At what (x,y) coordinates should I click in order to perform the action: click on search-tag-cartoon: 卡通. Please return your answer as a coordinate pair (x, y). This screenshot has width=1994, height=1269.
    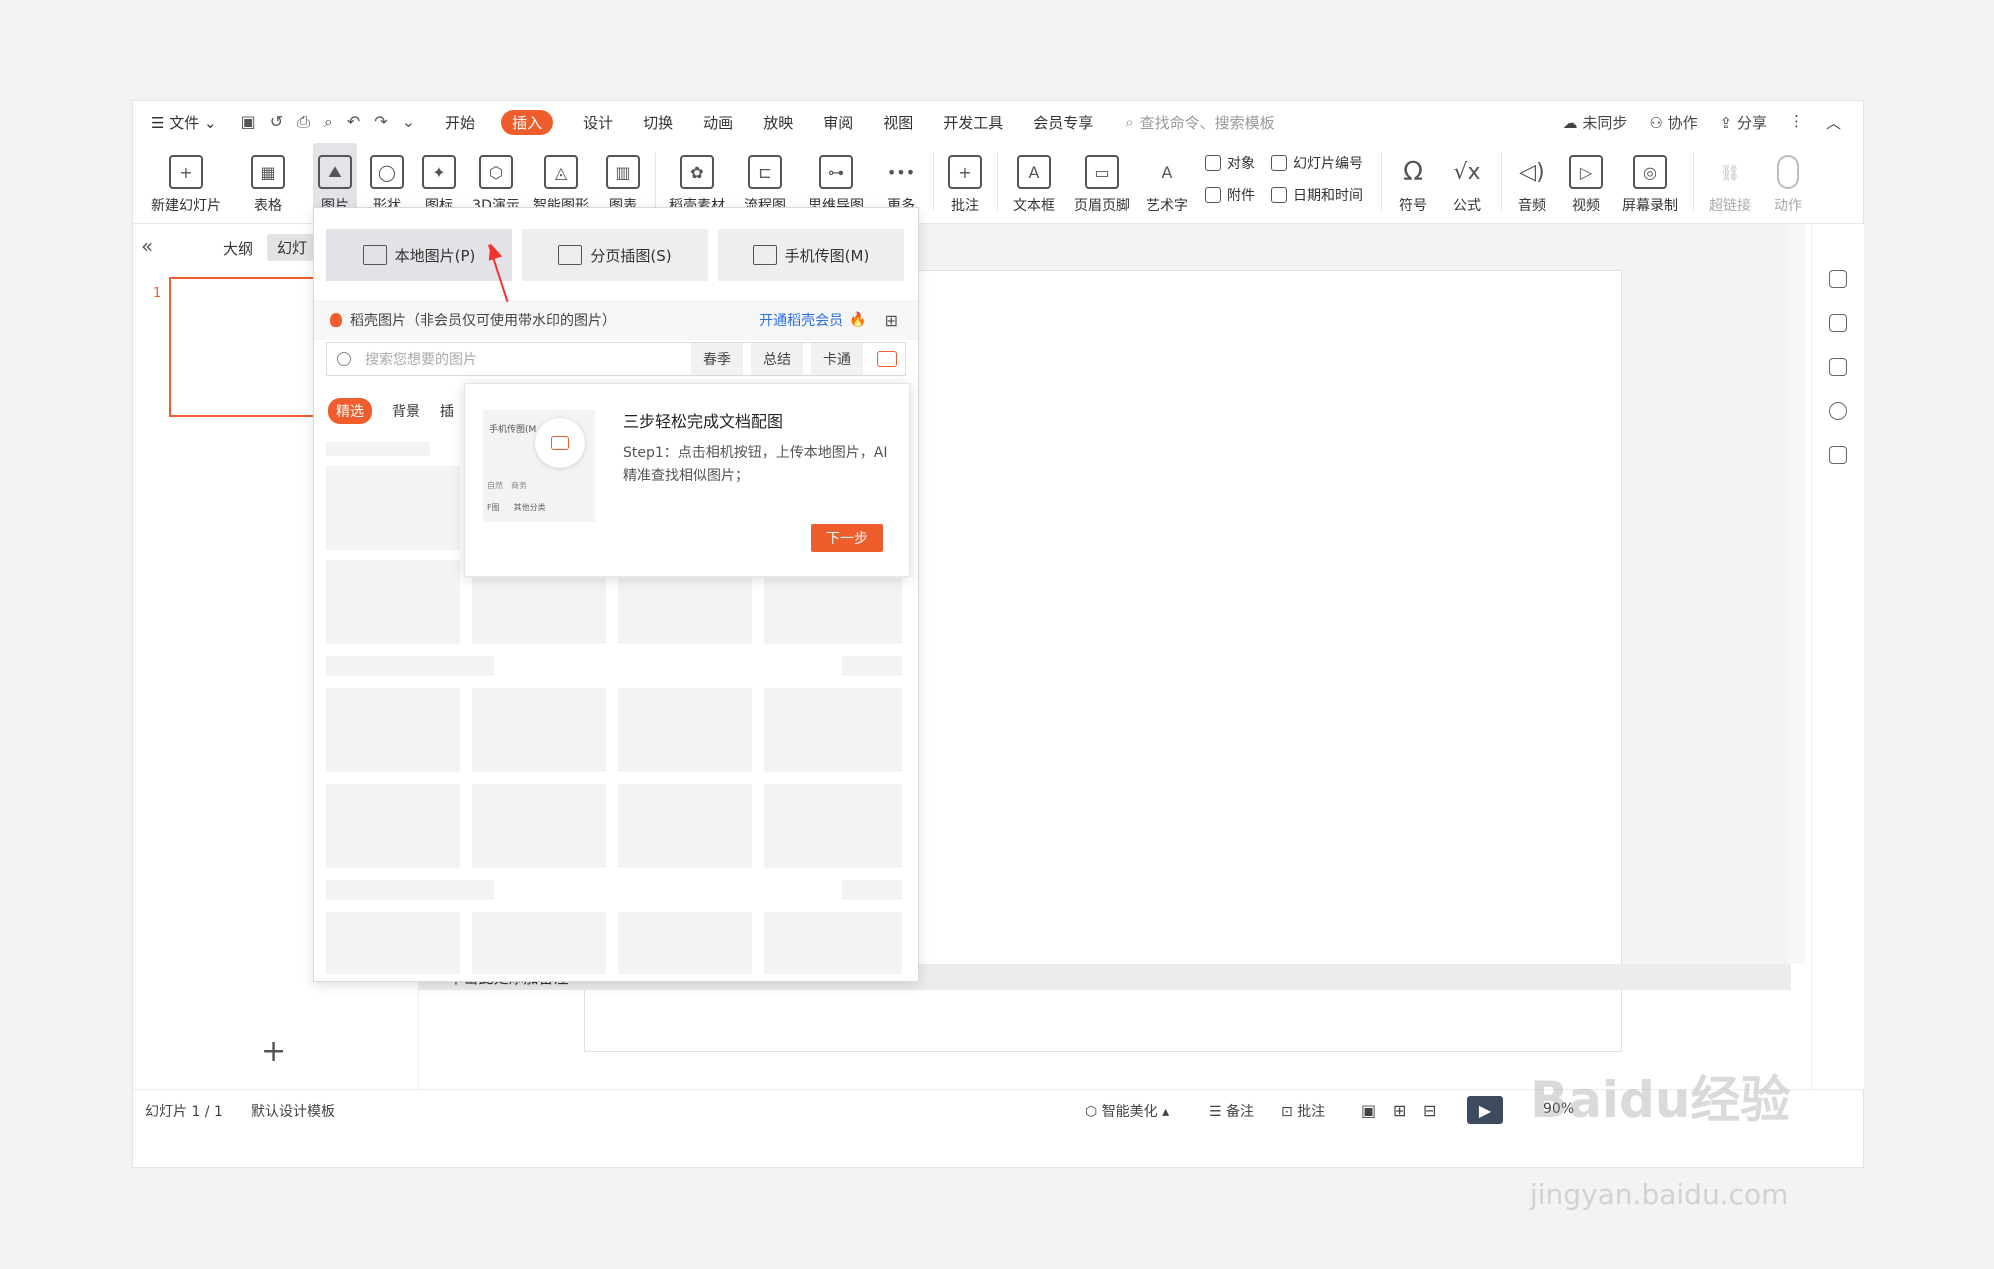
    Looking at the image, I should click on (837, 359).